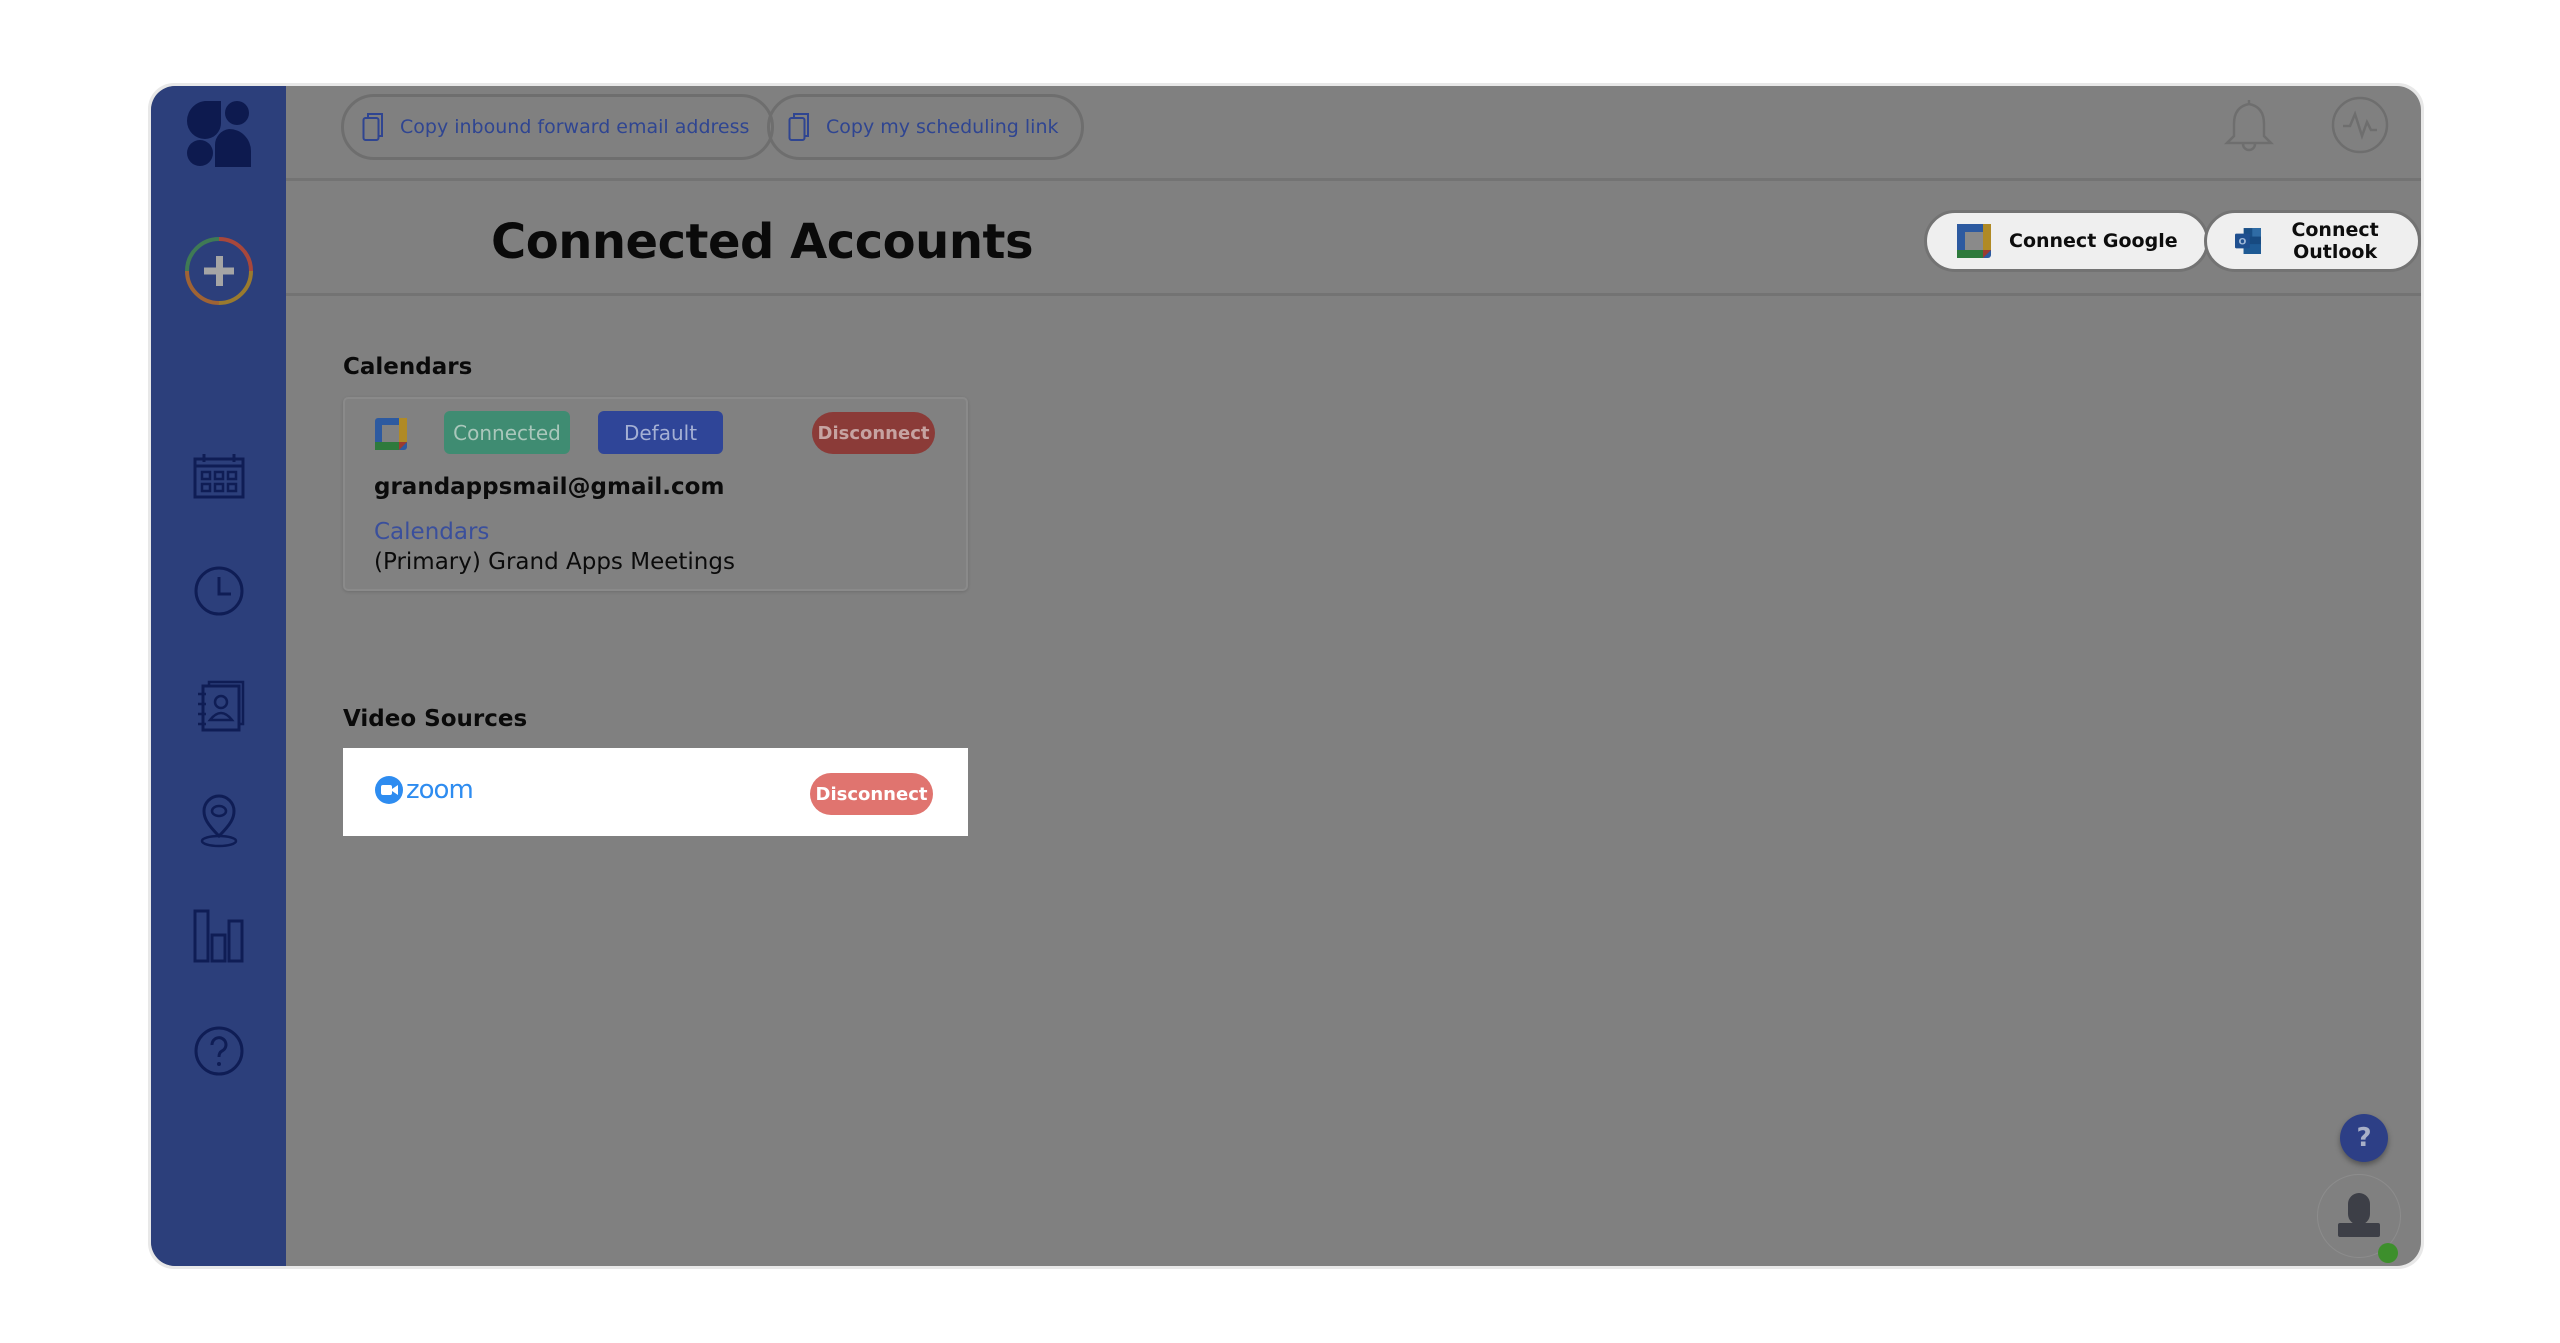  I want to click on copy-forward-email-button: Copy inbound forward email address, so click(558, 127).